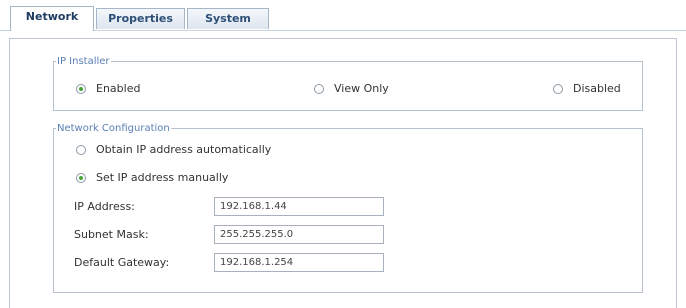 The width and height of the screenshot is (686, 308). What do you see at coordinates (228, 18) in the screenshot?
I see `tab-system: System` at bounding box center [228, 18].